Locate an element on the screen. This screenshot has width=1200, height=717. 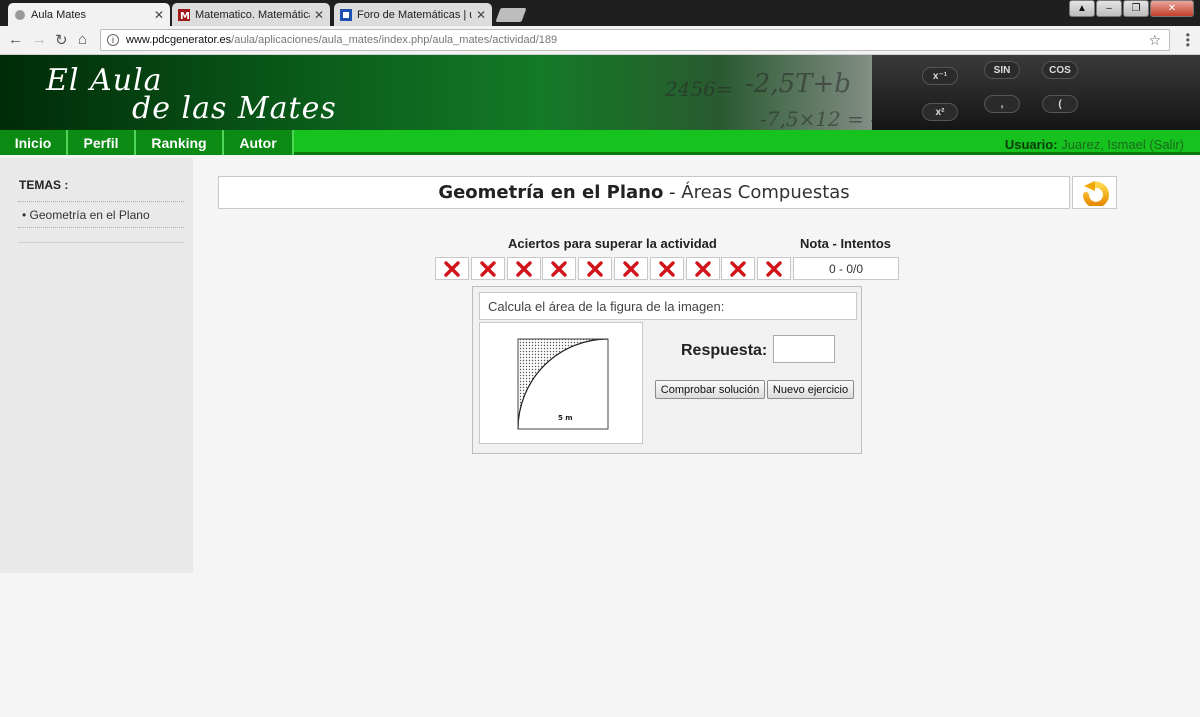
sidebar: TEMAS : • Geometría en el Plano is located at coordinates (96, 365).